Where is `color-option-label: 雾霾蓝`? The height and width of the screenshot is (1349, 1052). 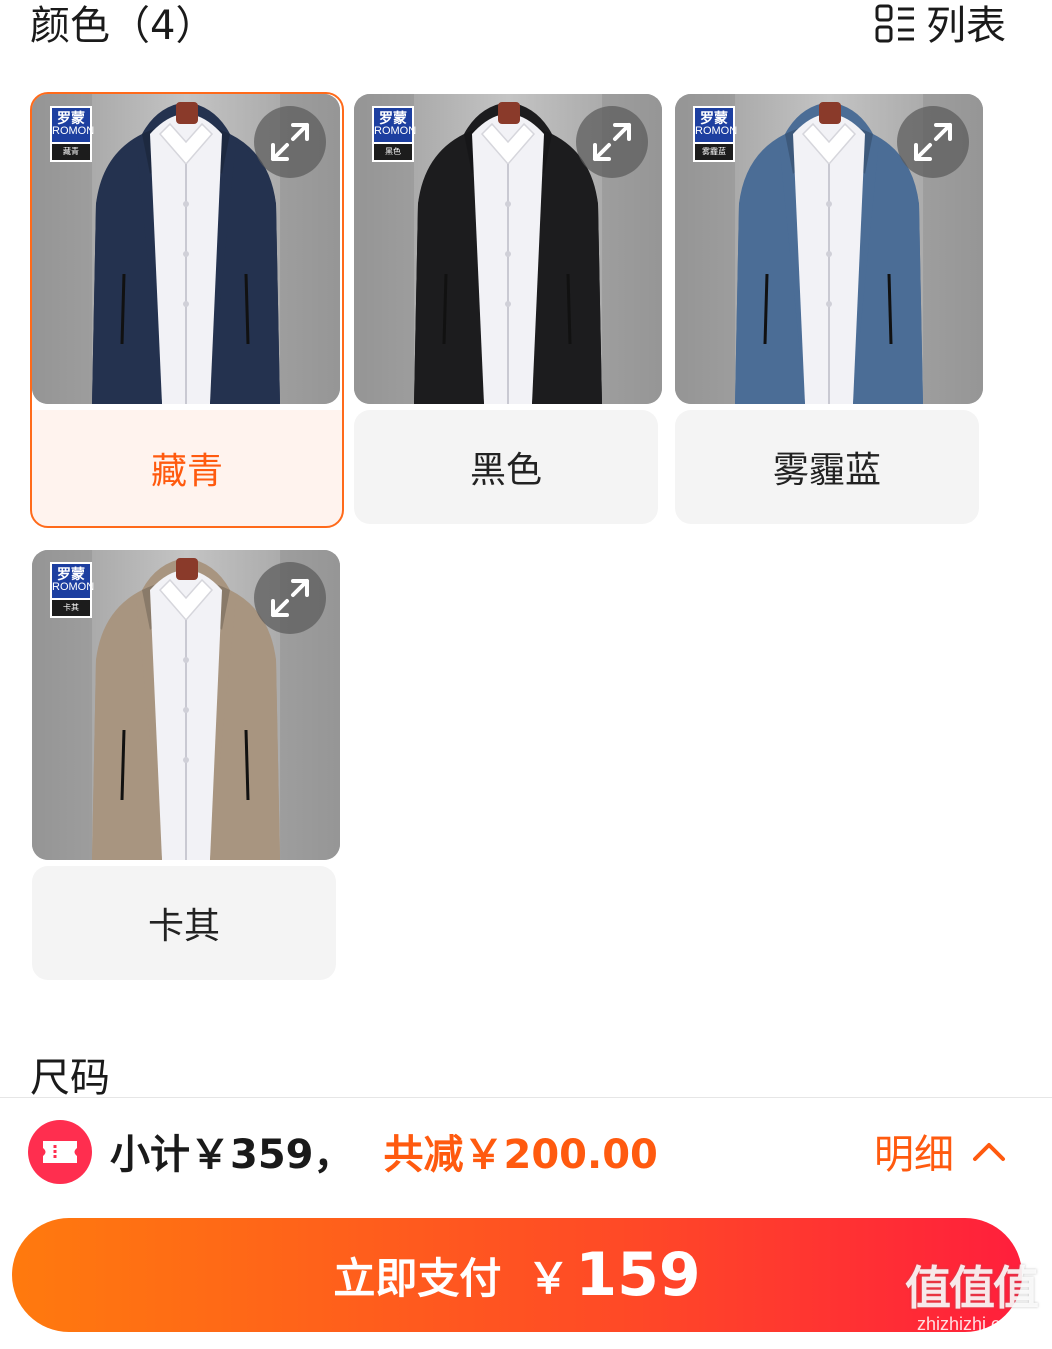 color-option-label: 雾霾蓝 is located at coordinates (826, 470).